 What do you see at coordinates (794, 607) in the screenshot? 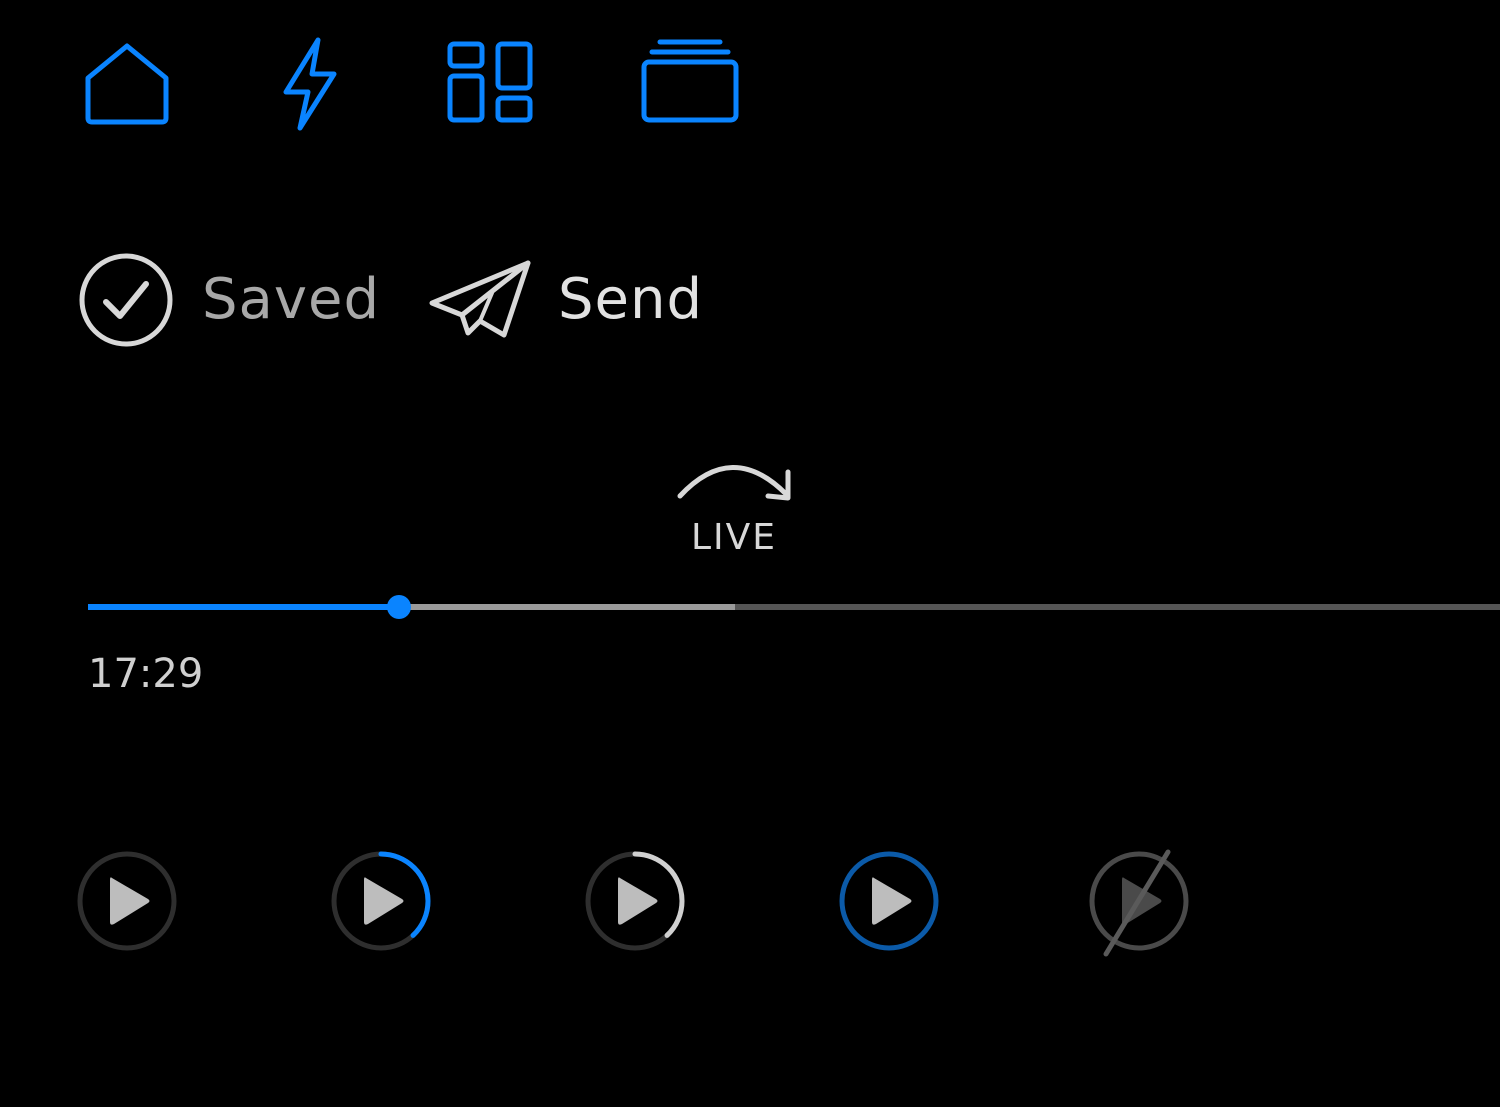
I see `timeline-scrubber` at bounding box center [794, 607].